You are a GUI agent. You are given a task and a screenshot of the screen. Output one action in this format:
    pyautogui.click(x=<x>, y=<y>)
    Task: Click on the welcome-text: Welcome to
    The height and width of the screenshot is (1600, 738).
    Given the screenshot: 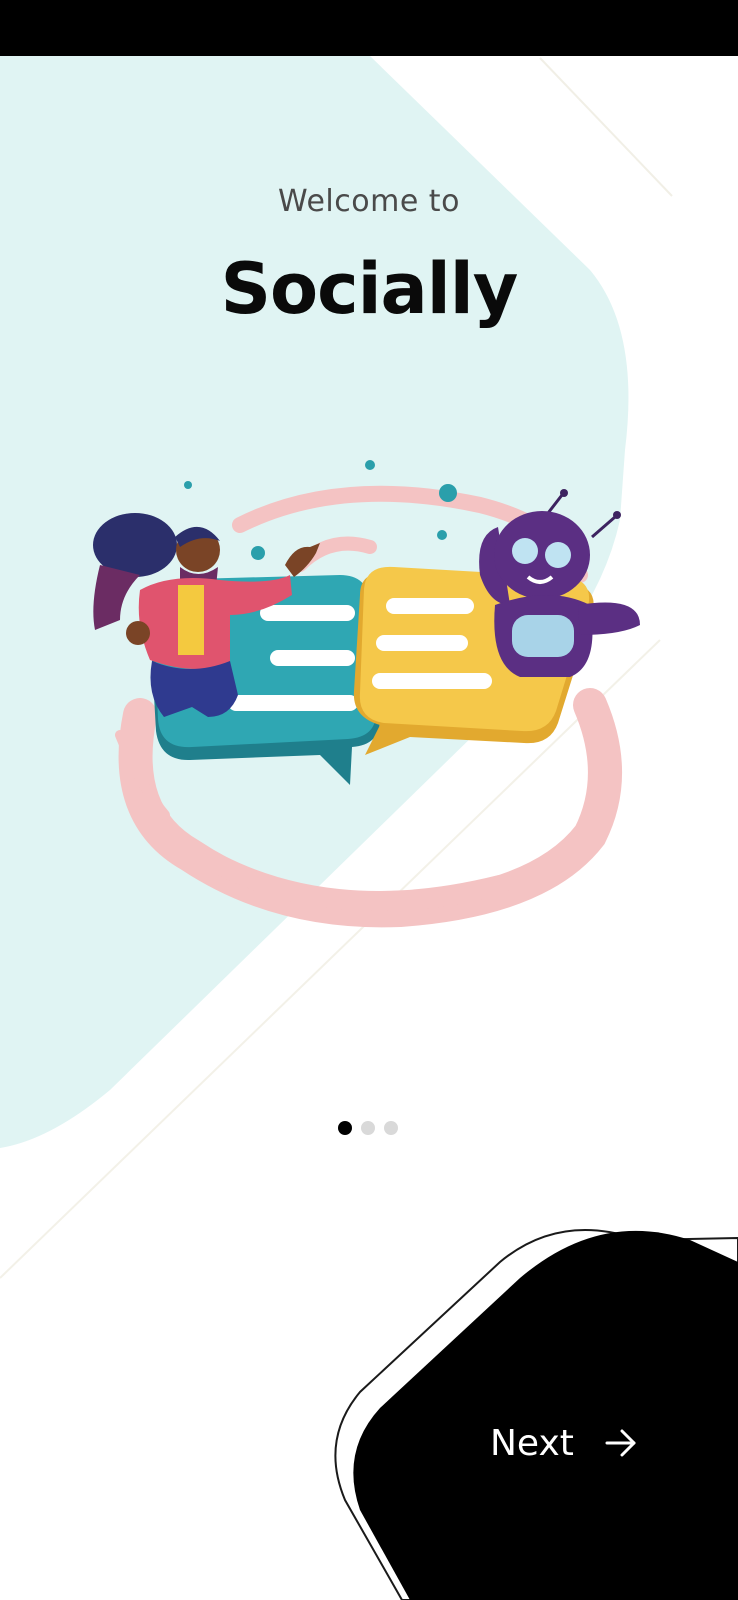 What is the action you would take?
    pyautogui.click(x=369, y=201)
    